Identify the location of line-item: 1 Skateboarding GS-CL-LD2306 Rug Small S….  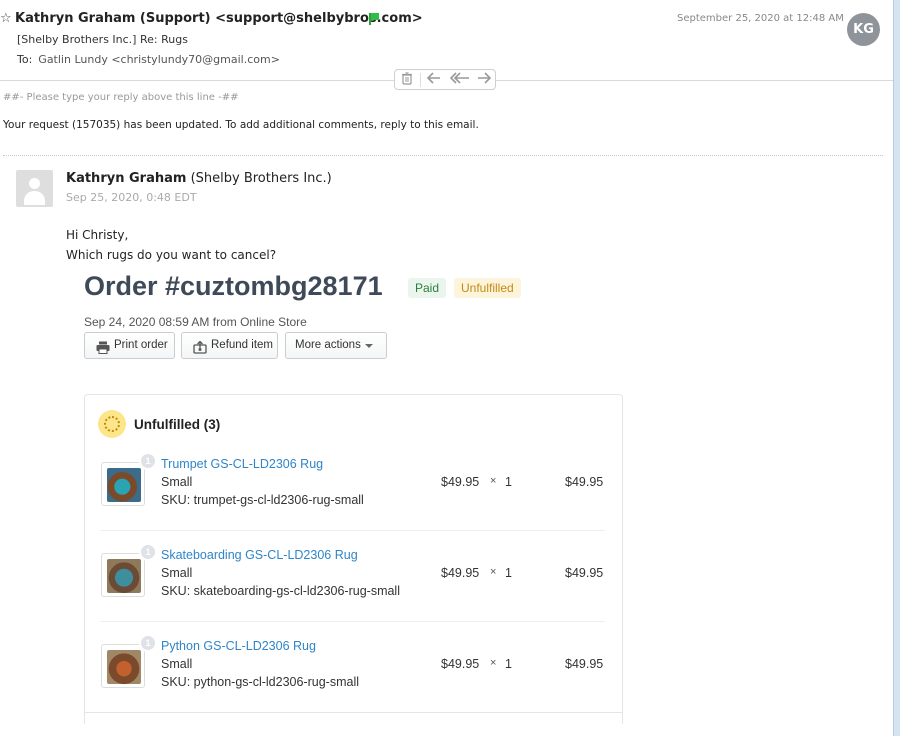
(352, 588).